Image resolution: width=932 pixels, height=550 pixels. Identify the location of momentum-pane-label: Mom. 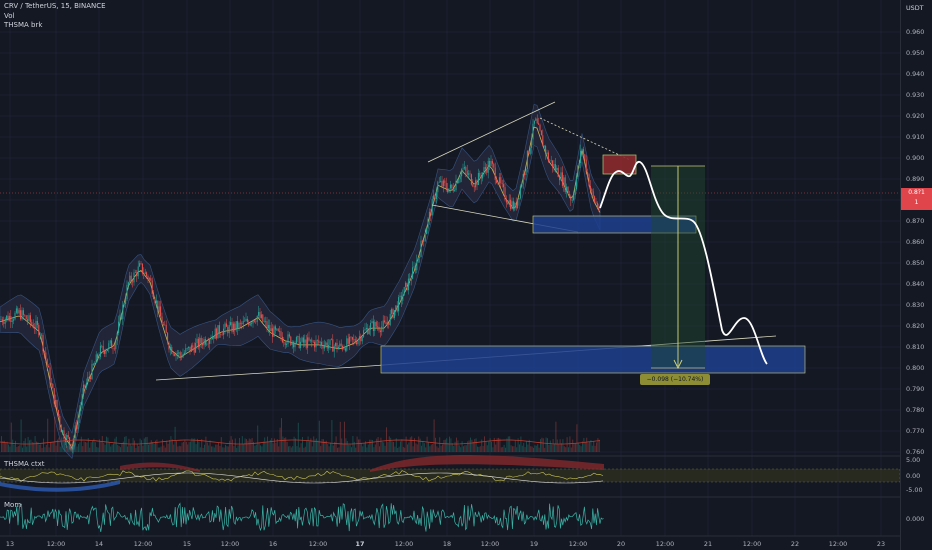
(12, 505).